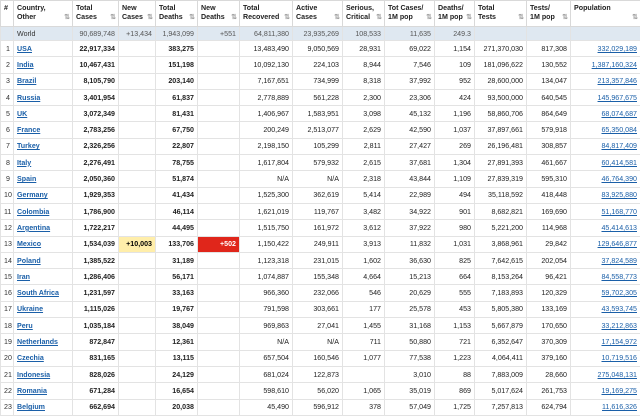 This screenshot has height=416, width=640. What do you see at coordinates (24, 49) in the screenshot?
I see `country-link: USA` at bounding box center [24, 49].